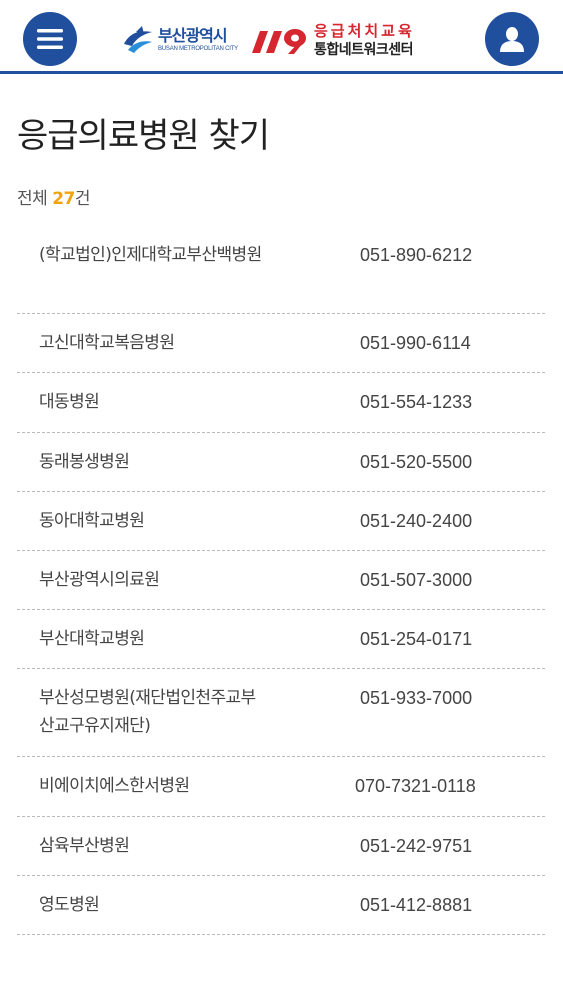  Describe the element at coordinates (193, 35) in the screenshot. I see `busan-city-name: 부산광역시` at that location.